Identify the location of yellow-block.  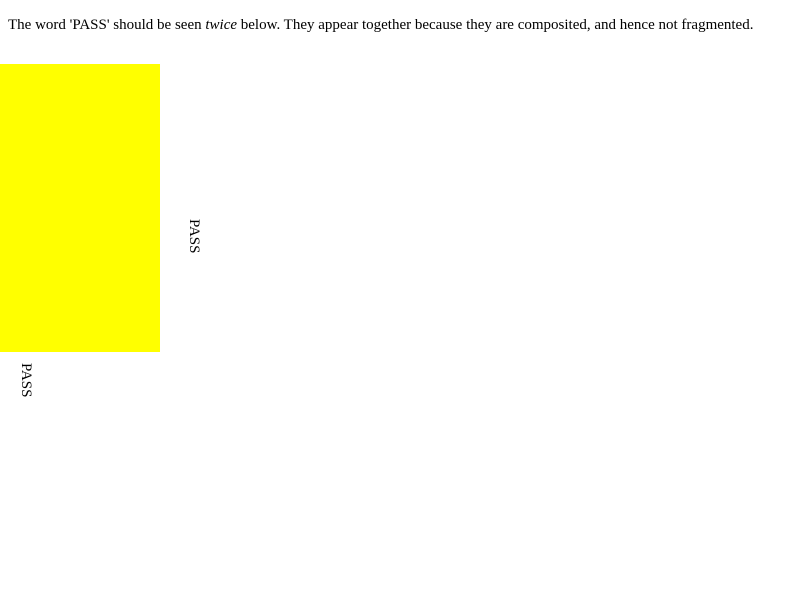
(80, 208).